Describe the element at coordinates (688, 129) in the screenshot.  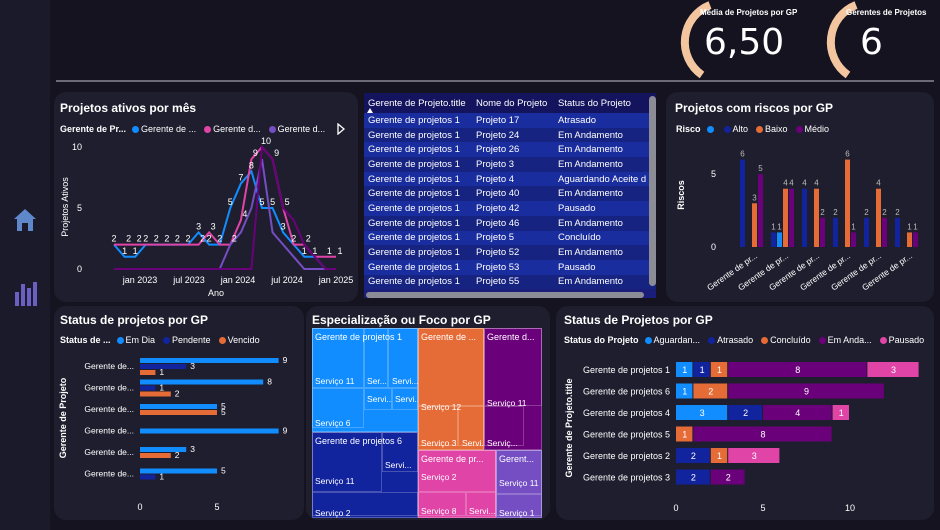
I see `risk-legend-title: Risco` at that location.